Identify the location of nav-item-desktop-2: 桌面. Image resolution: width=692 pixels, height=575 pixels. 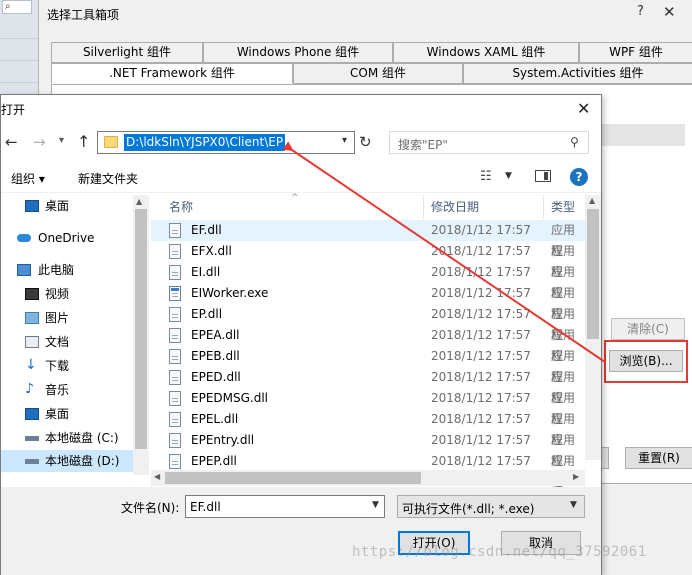
(75, 414).